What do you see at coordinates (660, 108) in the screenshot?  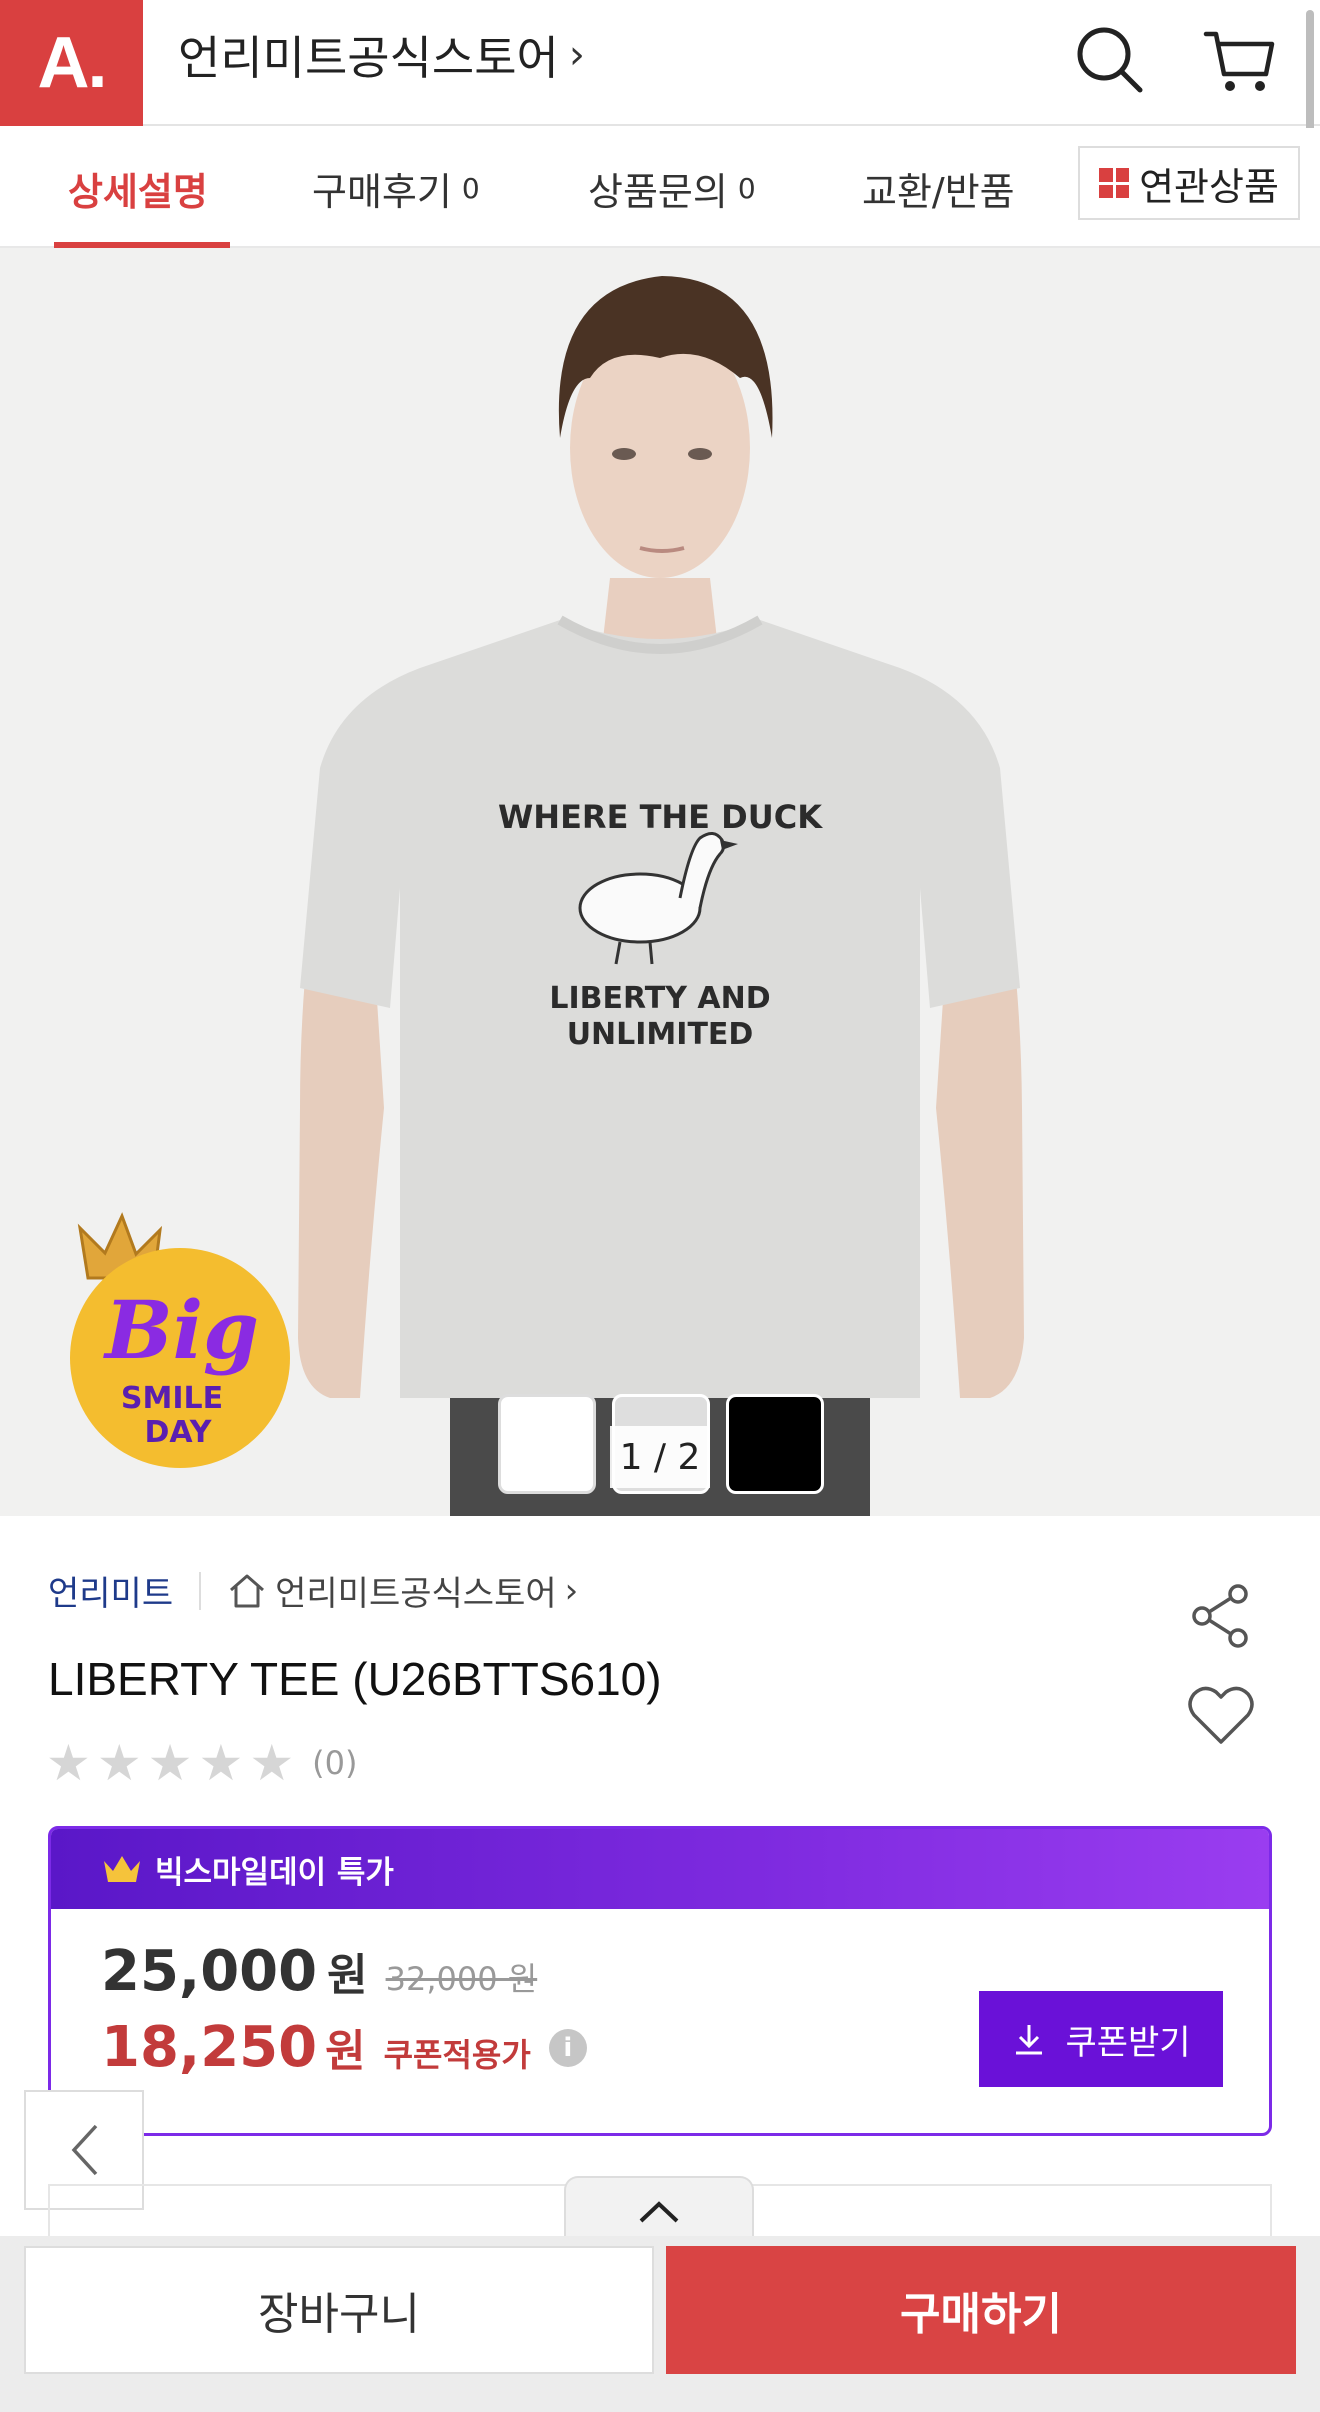 I see `top-header: A. 언리미트공식스토어 ›` at bounding box center [660, 108].